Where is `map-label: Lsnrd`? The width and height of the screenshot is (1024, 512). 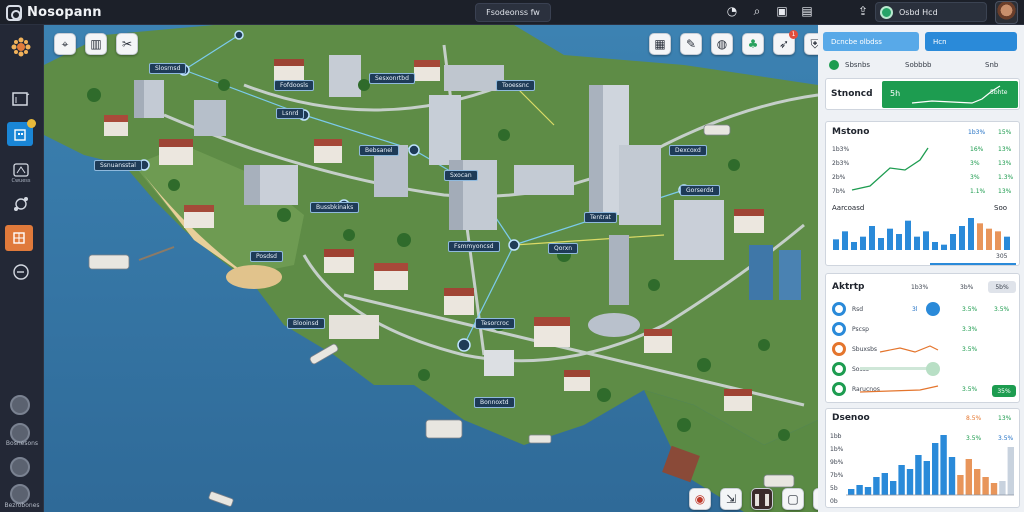
map-label: Lsnrd is located at coordinates (290, 113).